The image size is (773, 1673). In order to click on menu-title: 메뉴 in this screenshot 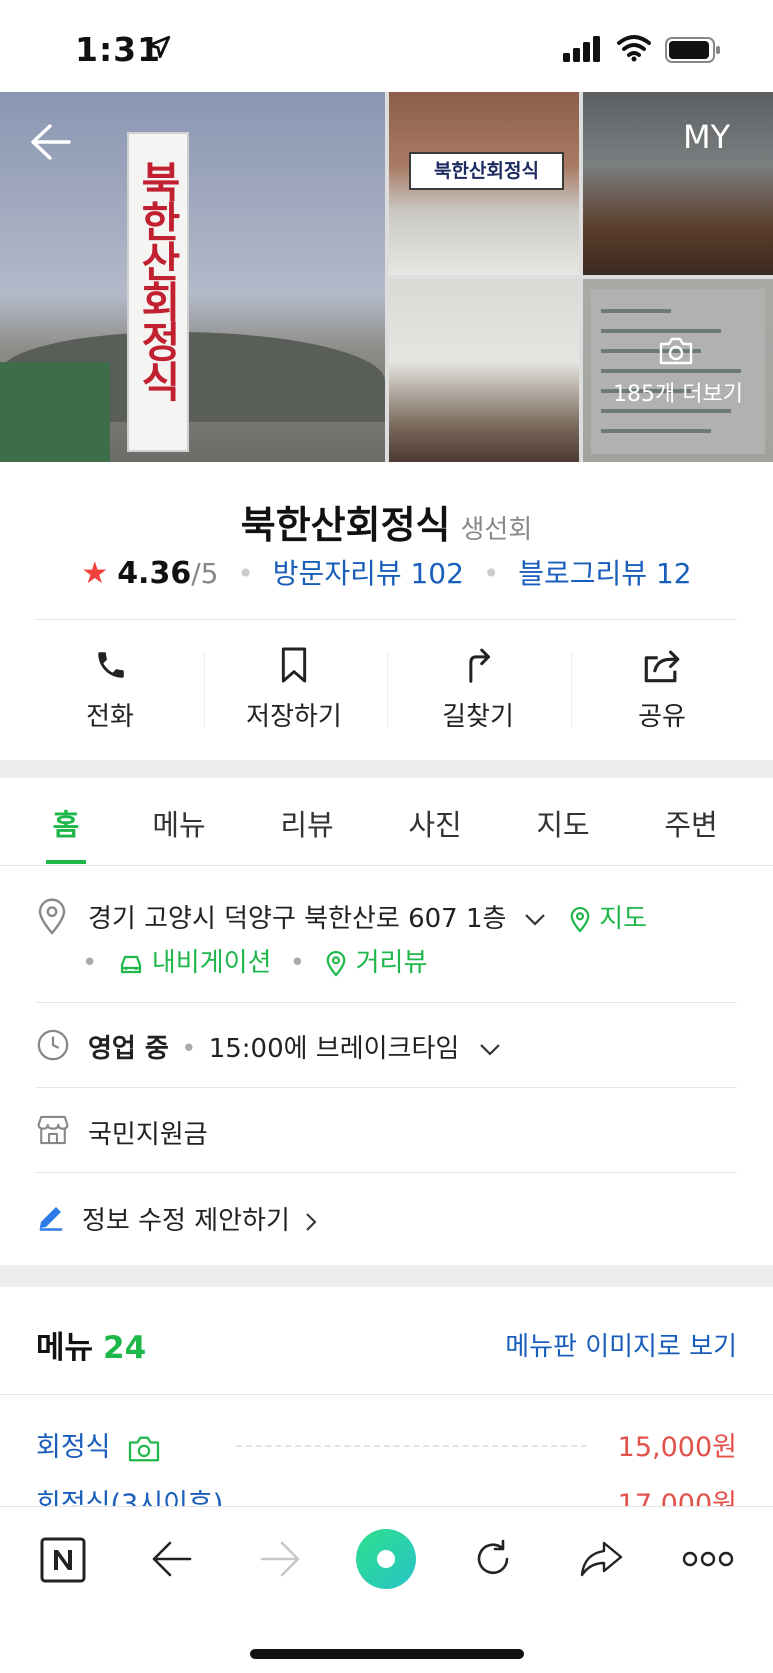, I will do `click(65, 1348)`.